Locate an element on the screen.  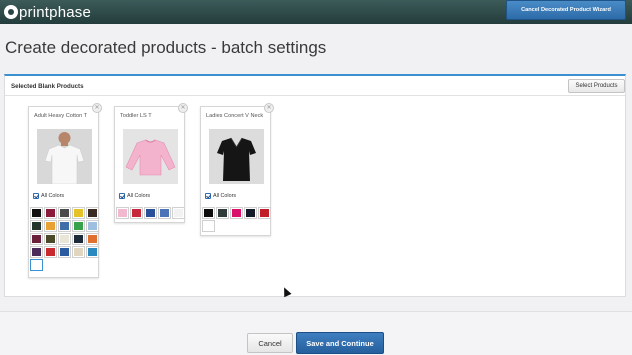
printphase-logo-icon is located at coordinates (11, 12).